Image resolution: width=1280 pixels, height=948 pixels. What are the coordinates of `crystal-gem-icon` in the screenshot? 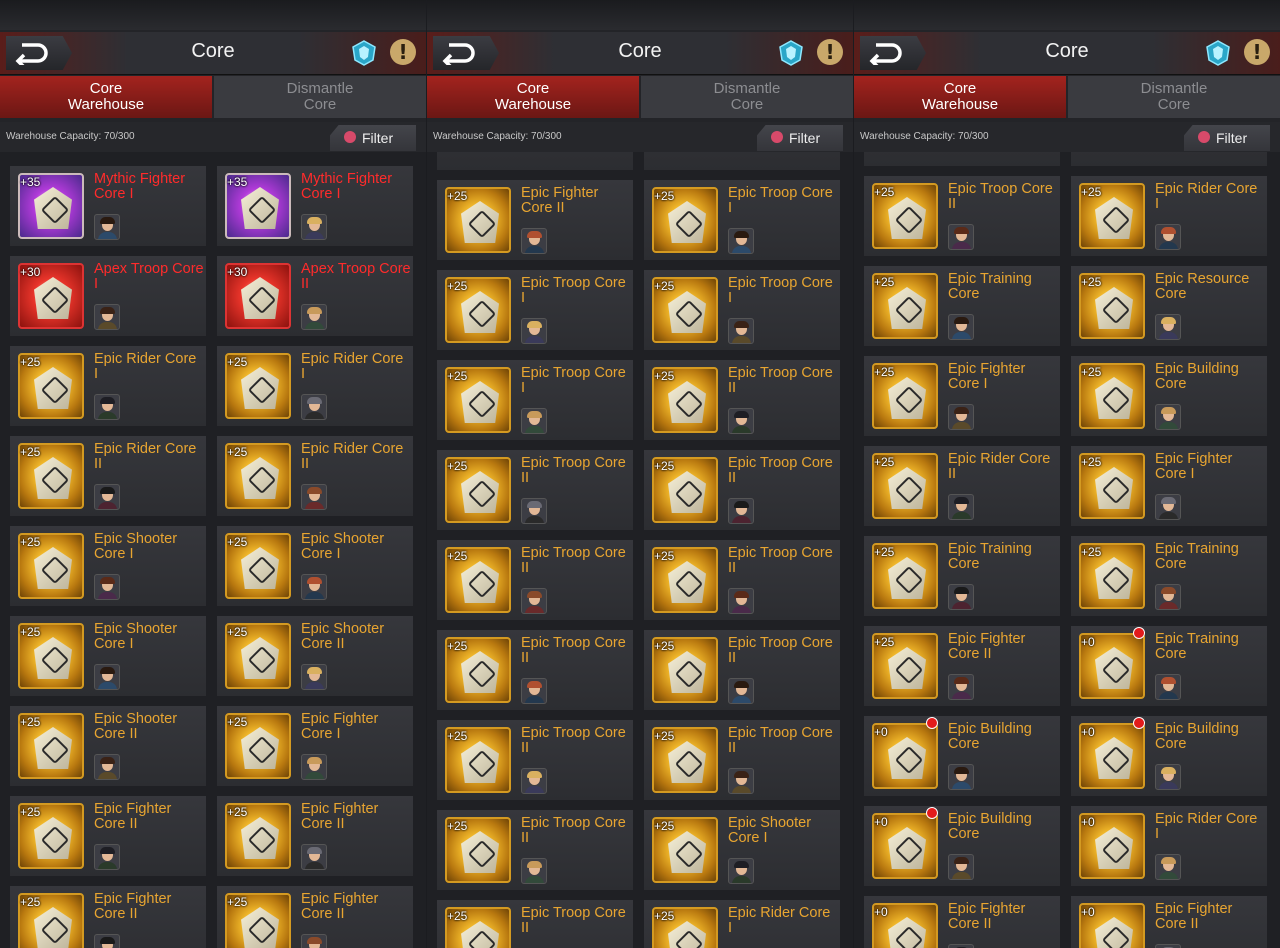 It's located at (364, 53).